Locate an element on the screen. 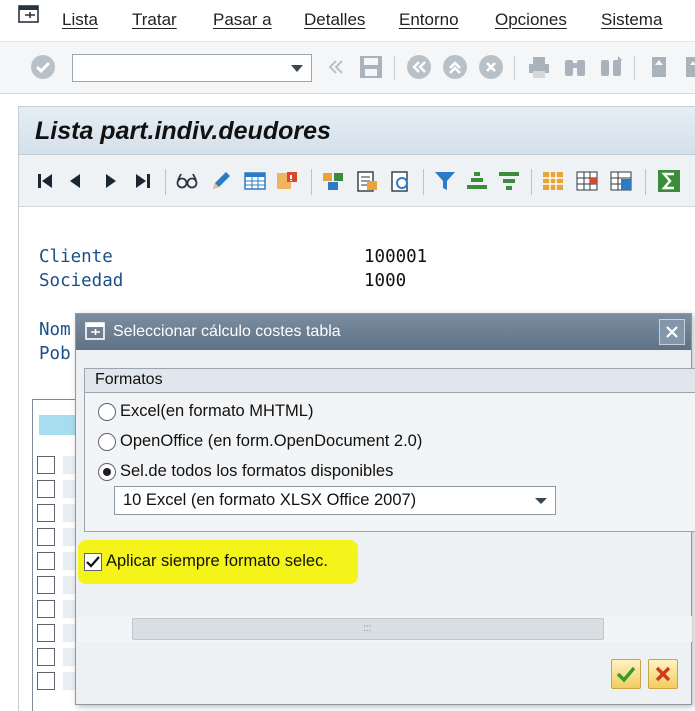 This screenshot has height=711, width=695. continue-button is located at coordinates (626, 674).